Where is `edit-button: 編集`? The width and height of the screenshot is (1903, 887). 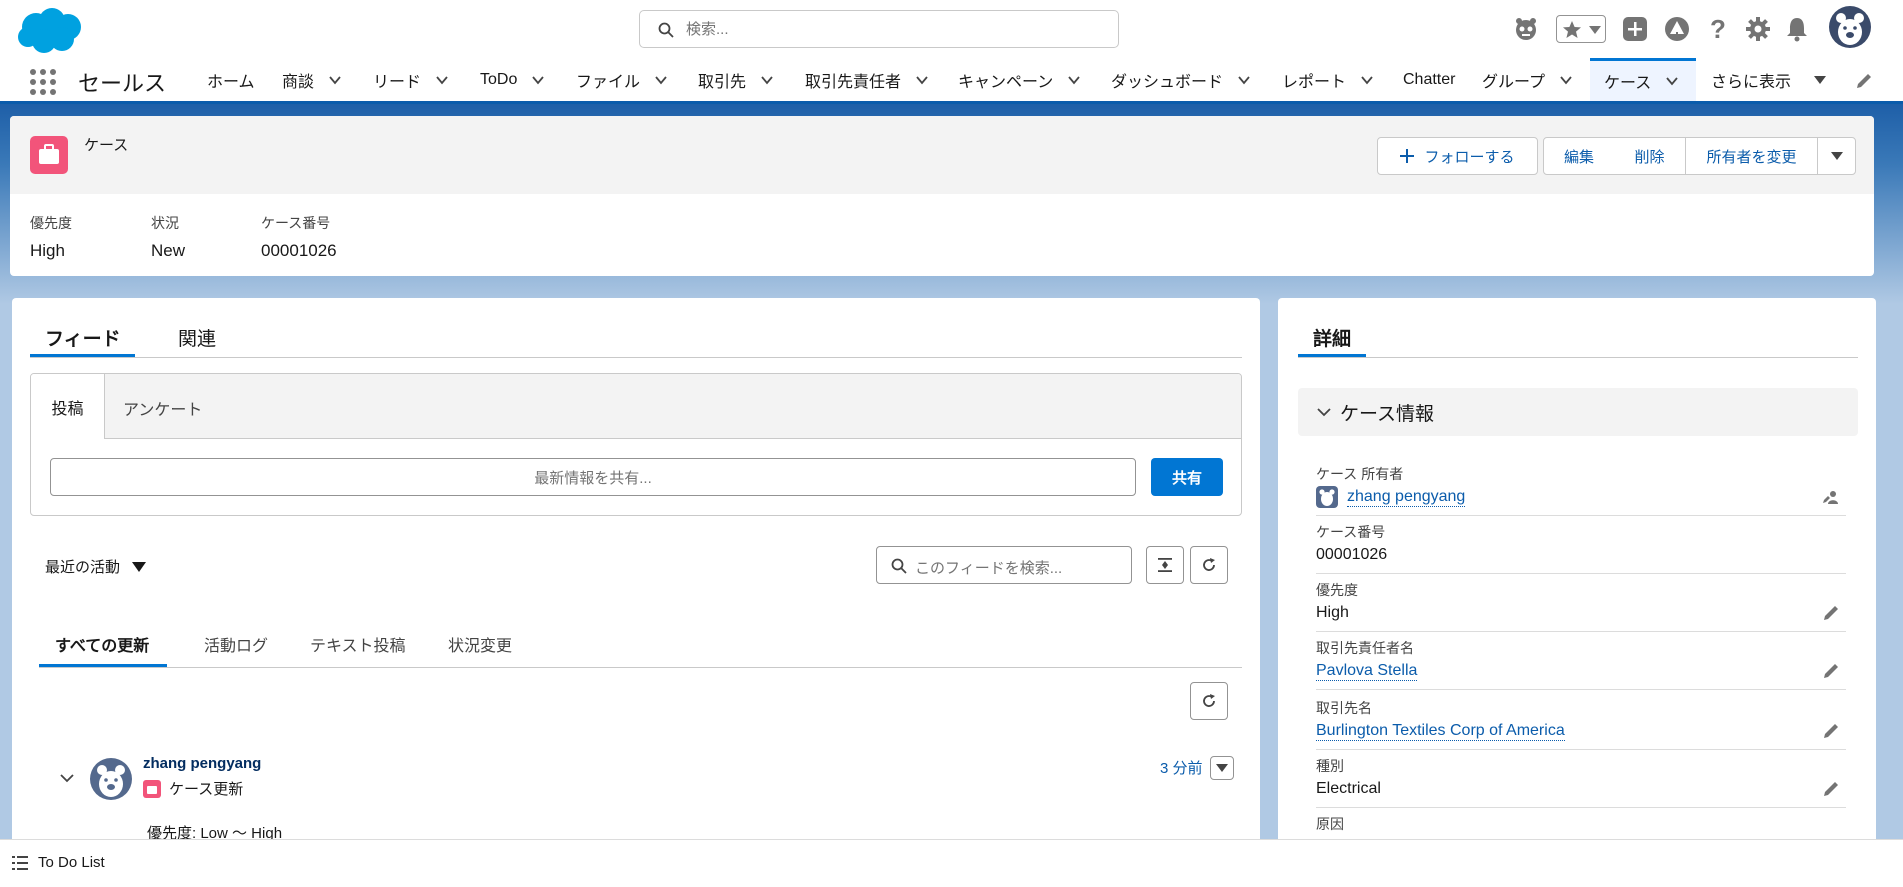 edit-button: 編集 is located at coordinates (1579, 156).